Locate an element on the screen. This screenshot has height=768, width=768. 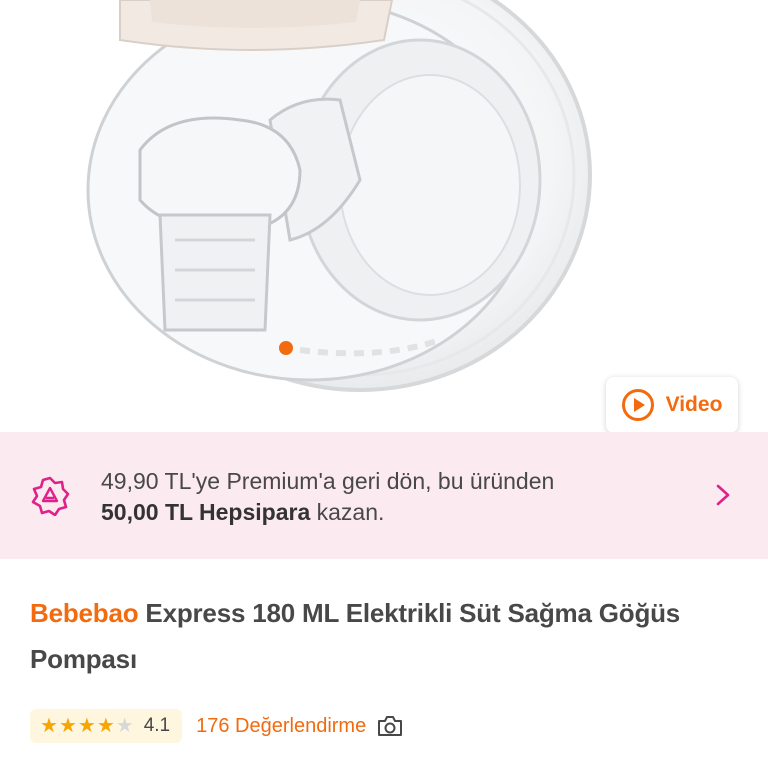
video-button: Video is located at coordinates (672, 404).